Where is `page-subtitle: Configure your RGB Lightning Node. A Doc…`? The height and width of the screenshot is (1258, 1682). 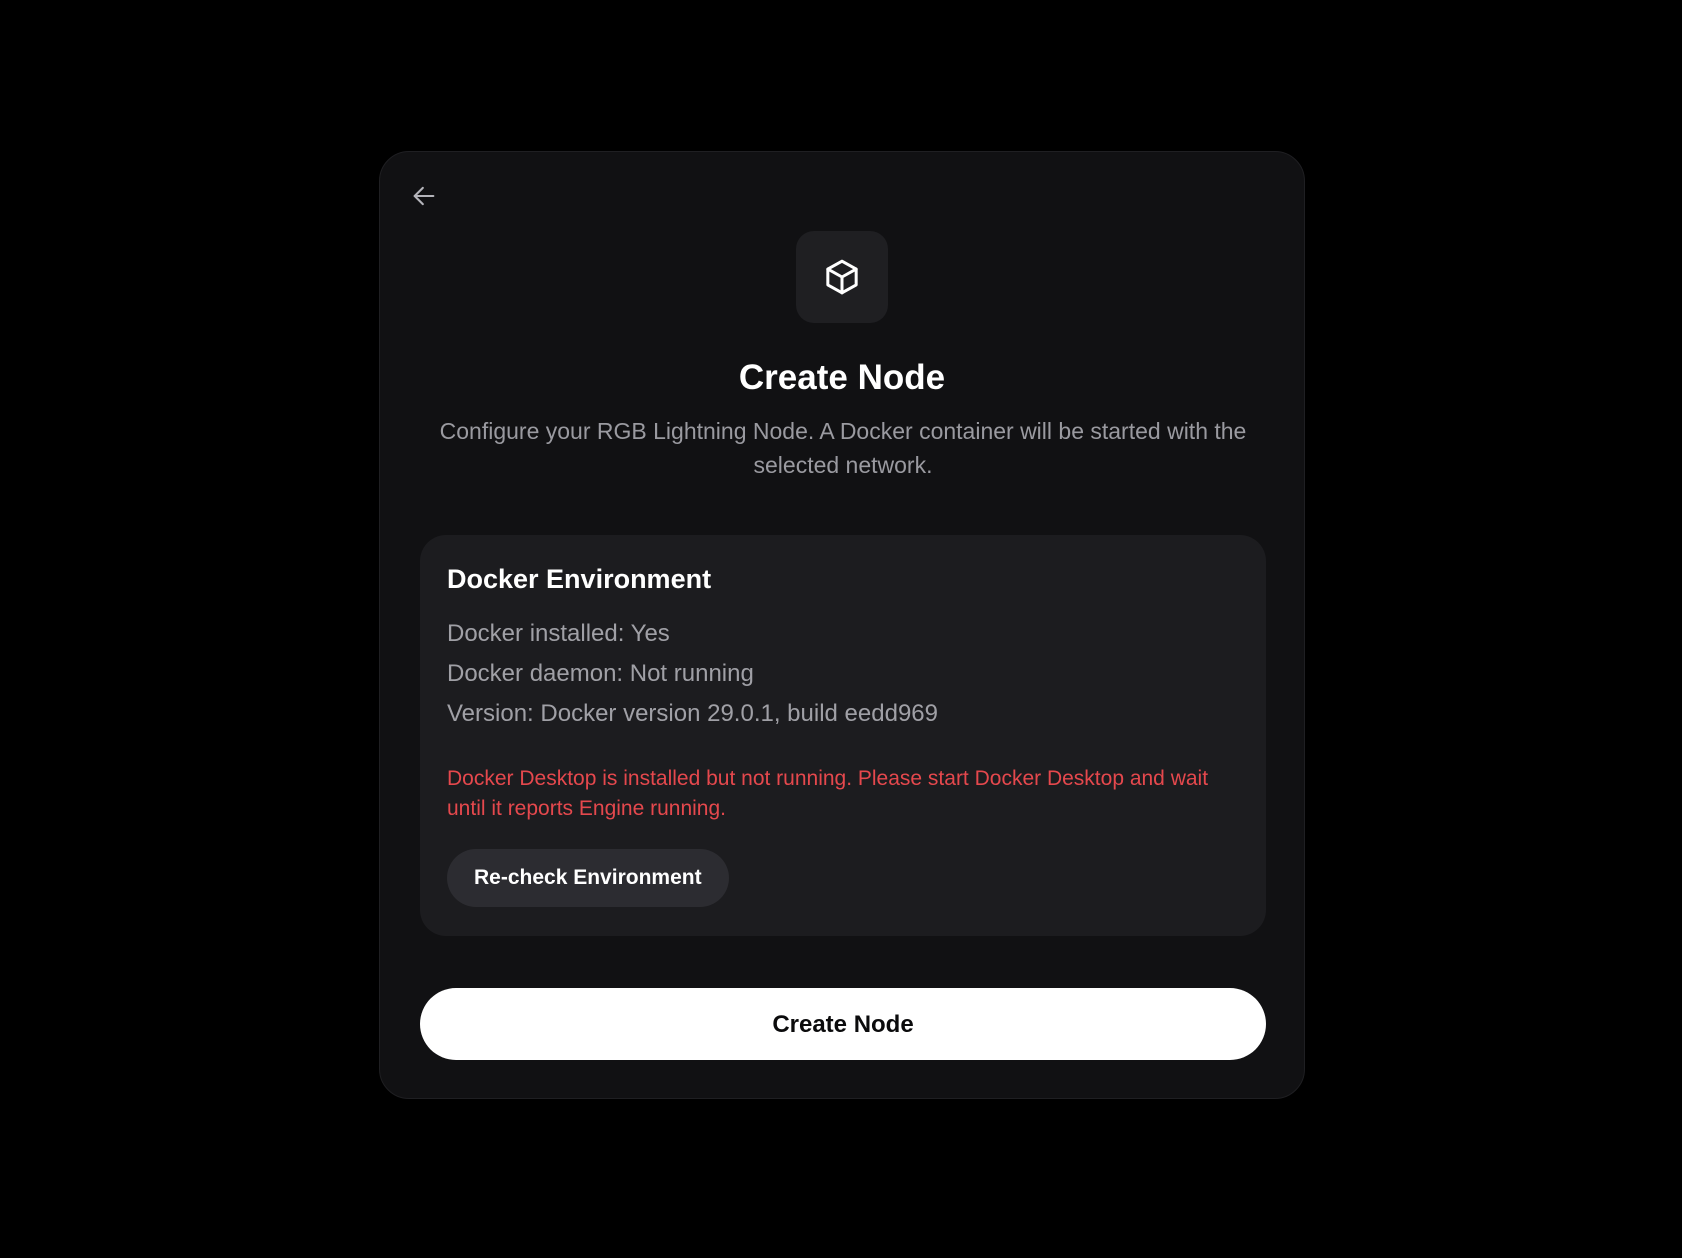
page-subtitle: Configure your RGB Lightning Node. A Doc… is located at coordinates (843, 448).